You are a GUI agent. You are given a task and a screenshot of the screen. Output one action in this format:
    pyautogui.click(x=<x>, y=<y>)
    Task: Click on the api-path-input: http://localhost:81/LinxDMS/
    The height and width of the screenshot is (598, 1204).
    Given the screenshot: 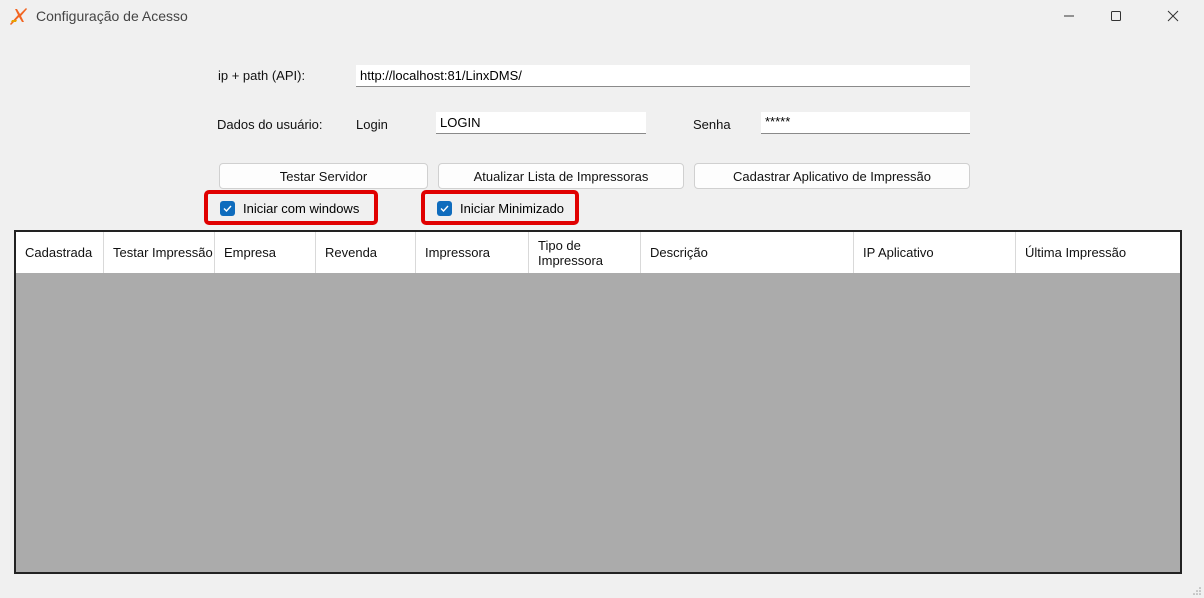 What is the action you would take?
    pyautogui.click(x=663, y=76)
    